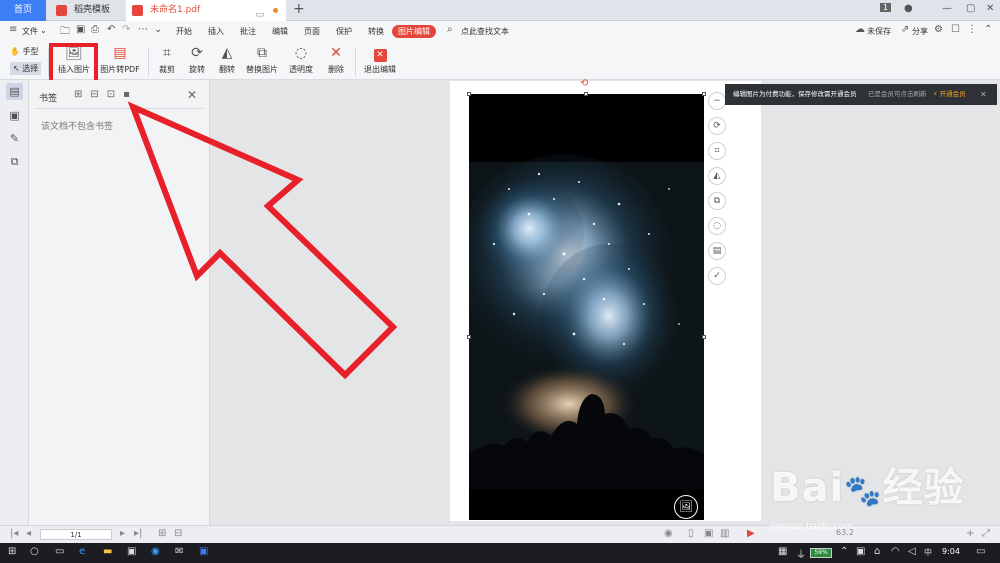 This screenshot has height=563, width=1000. What do you see at coordinates (895, 551) in the screenshot?
I see `wifi-icon: ◠` at bounding box center [895, 551].